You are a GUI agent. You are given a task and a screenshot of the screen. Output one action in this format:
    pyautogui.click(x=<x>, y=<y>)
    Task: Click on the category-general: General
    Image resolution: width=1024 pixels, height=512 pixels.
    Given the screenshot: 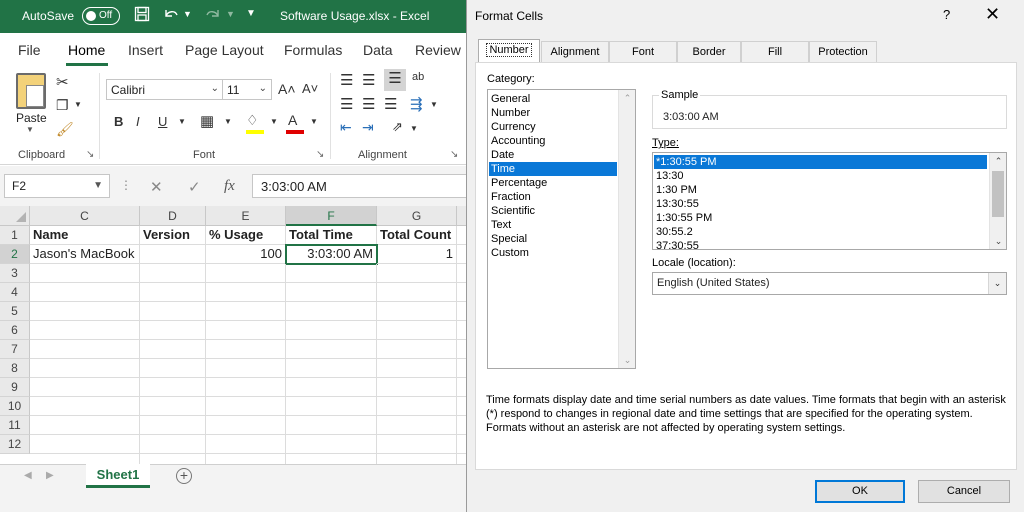 What is the action you would take?
    pyautogui.click(x=553, y=99)
    